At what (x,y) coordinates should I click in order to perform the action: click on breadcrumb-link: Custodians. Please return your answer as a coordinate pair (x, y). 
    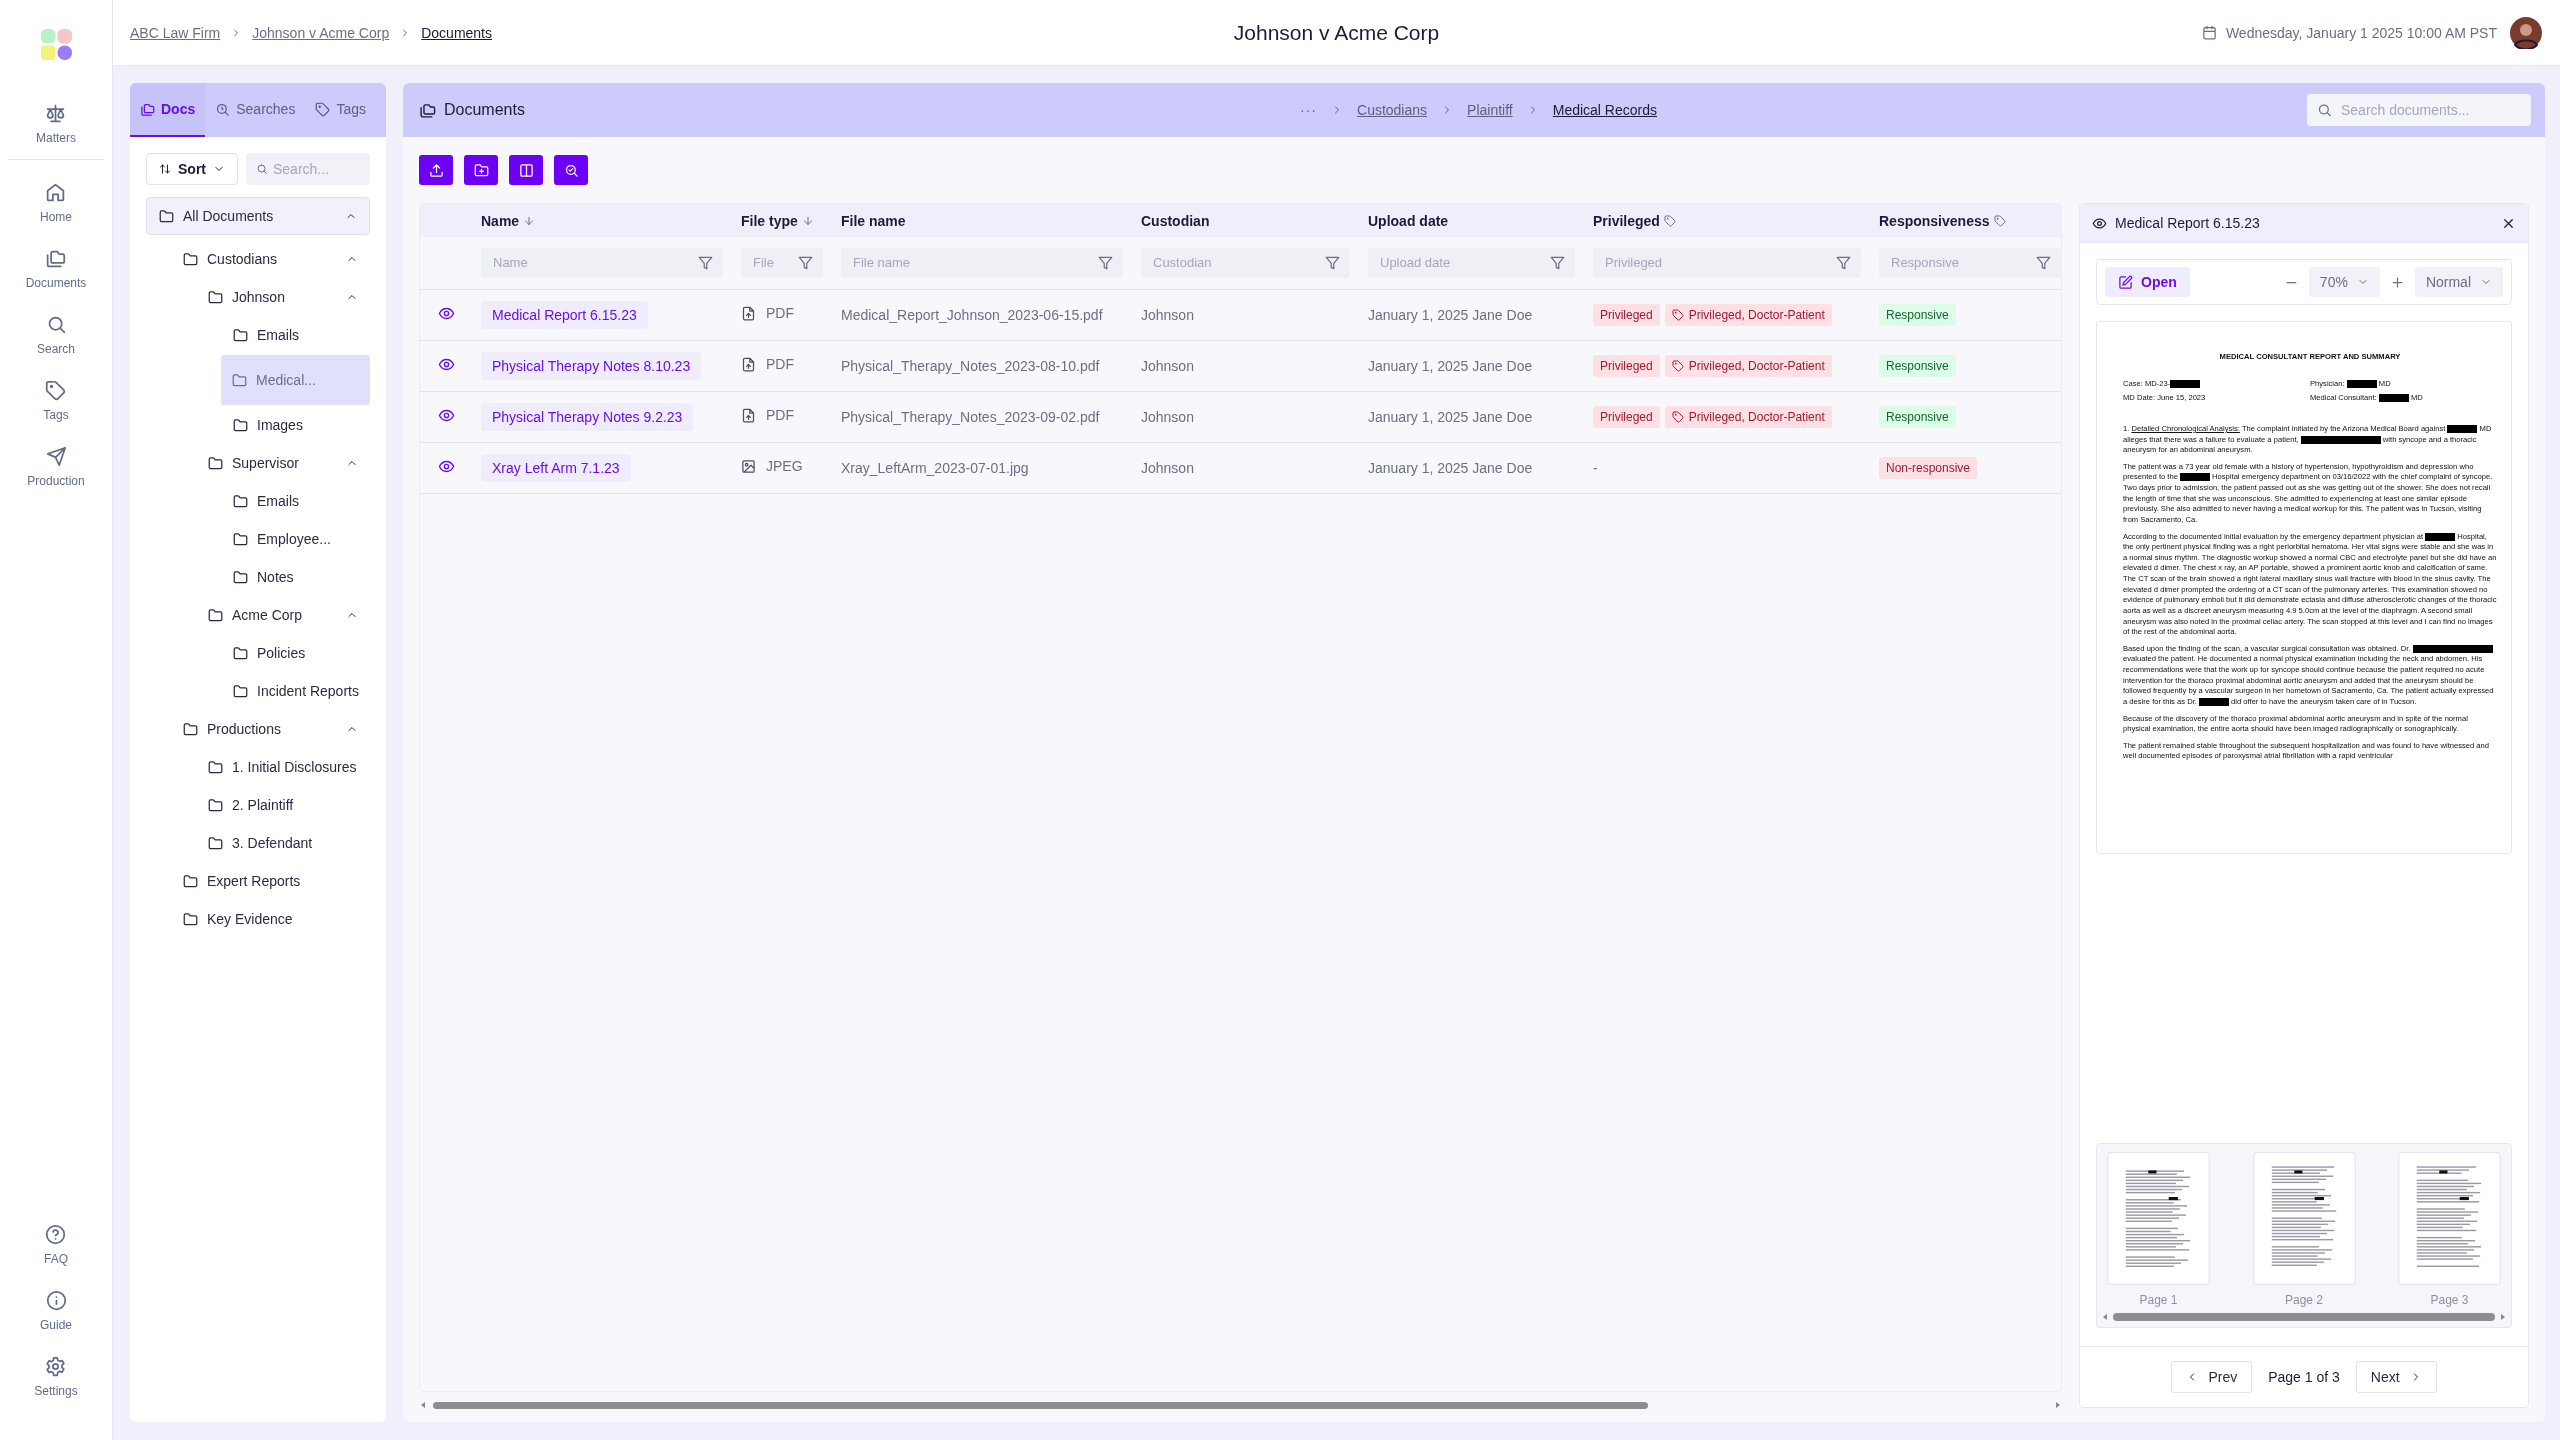
    Looking at the image, I should click on (1392, 110).